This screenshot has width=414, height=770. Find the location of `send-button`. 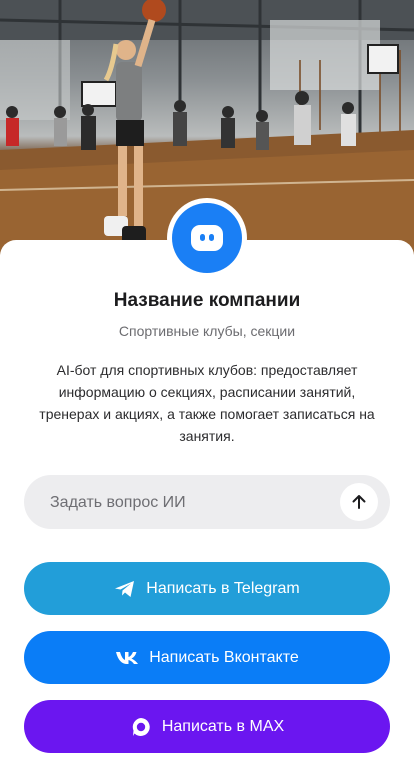

send-button is located at coordinates (359, 502).